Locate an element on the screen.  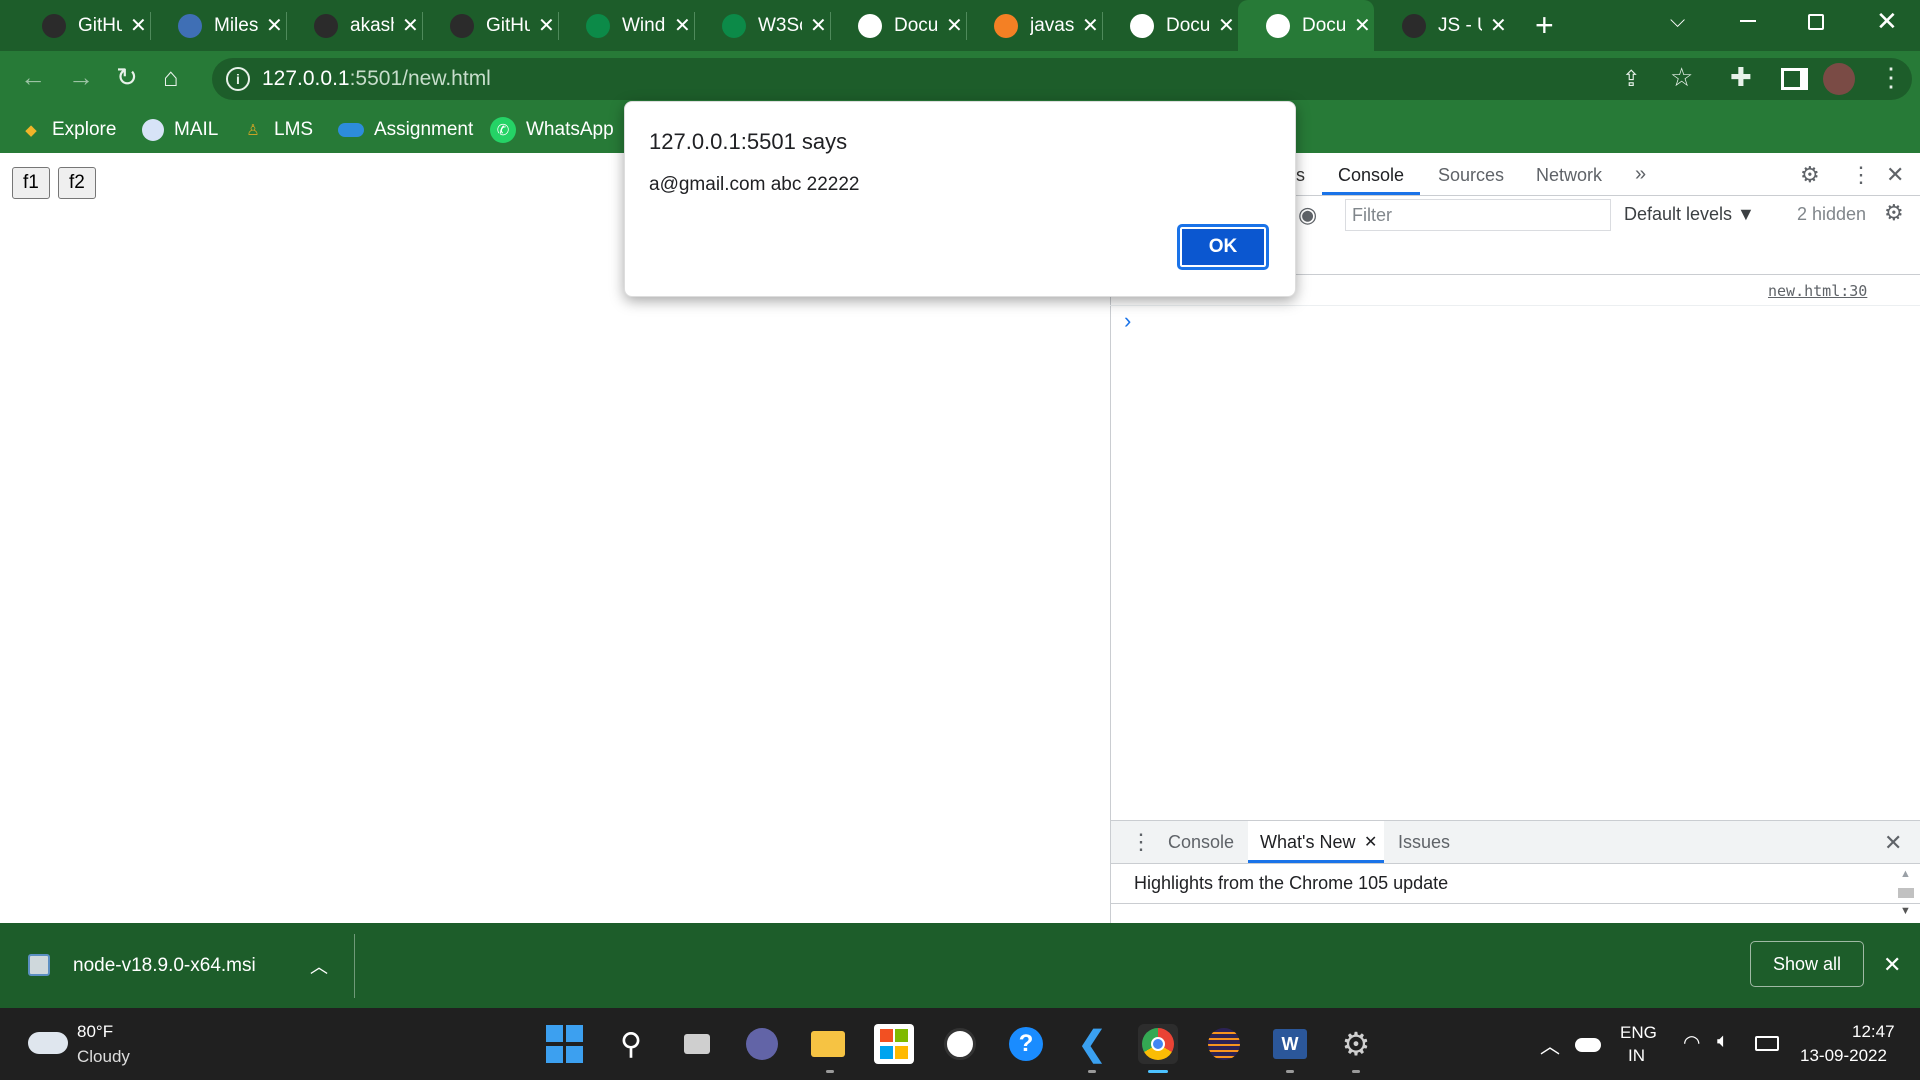
show-hidden-icons-chevron-icon: ︿ is located at coordinates (1550, 1044).